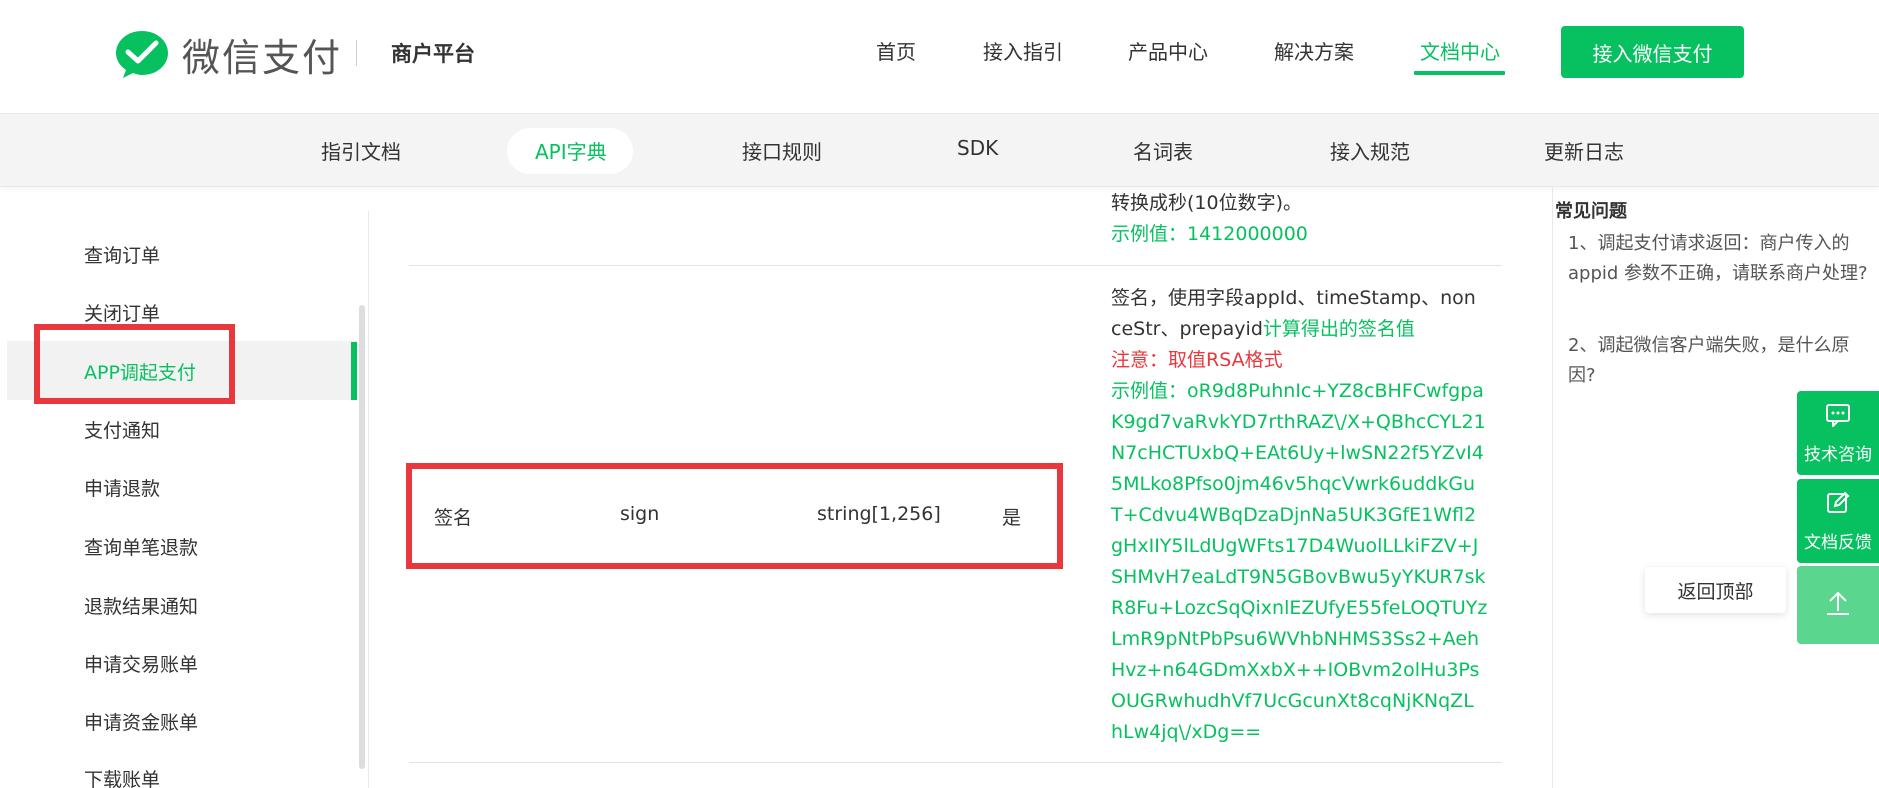 This screenshot has height=788, width=1879. I want to click on sidebar-item-pay-notify: 支付通知, so click(122, 429).